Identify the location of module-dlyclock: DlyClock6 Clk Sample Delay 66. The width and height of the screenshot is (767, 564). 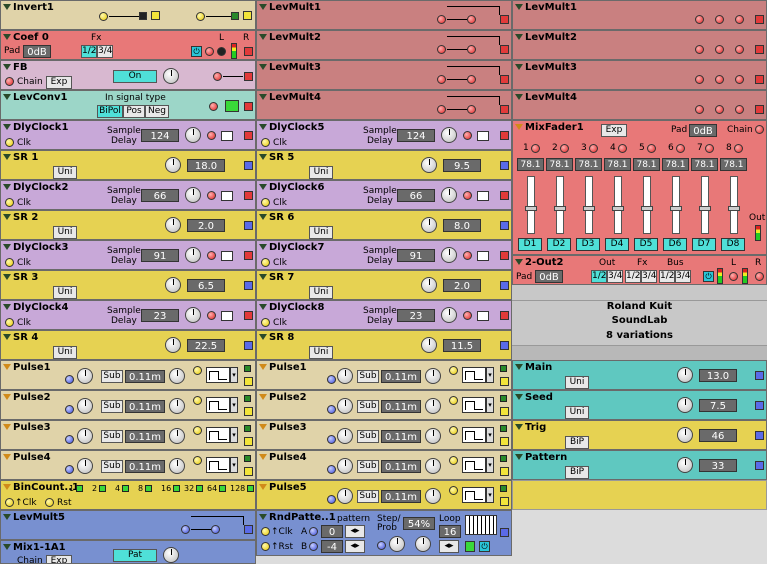
(384, 195).